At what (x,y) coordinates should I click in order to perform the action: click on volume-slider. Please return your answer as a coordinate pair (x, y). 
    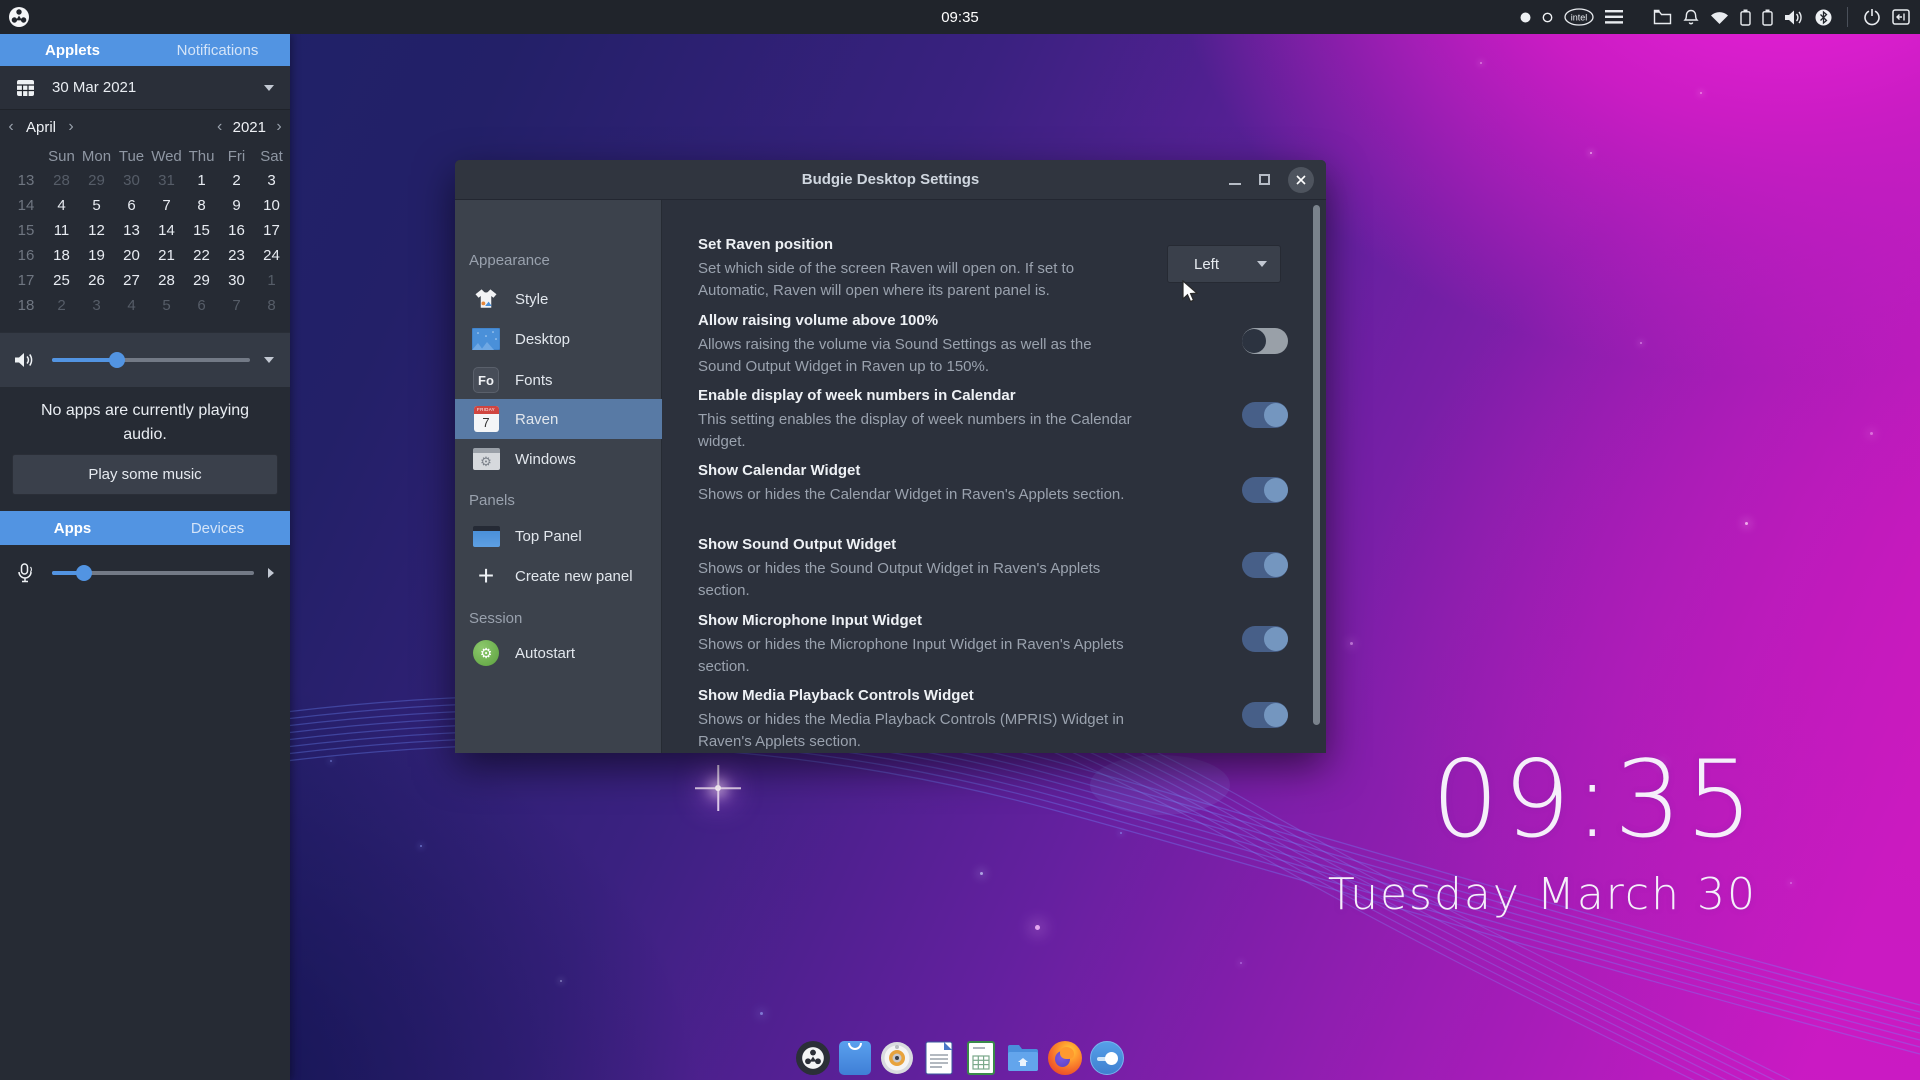
    Looking at the image, I should click on (151, 360).